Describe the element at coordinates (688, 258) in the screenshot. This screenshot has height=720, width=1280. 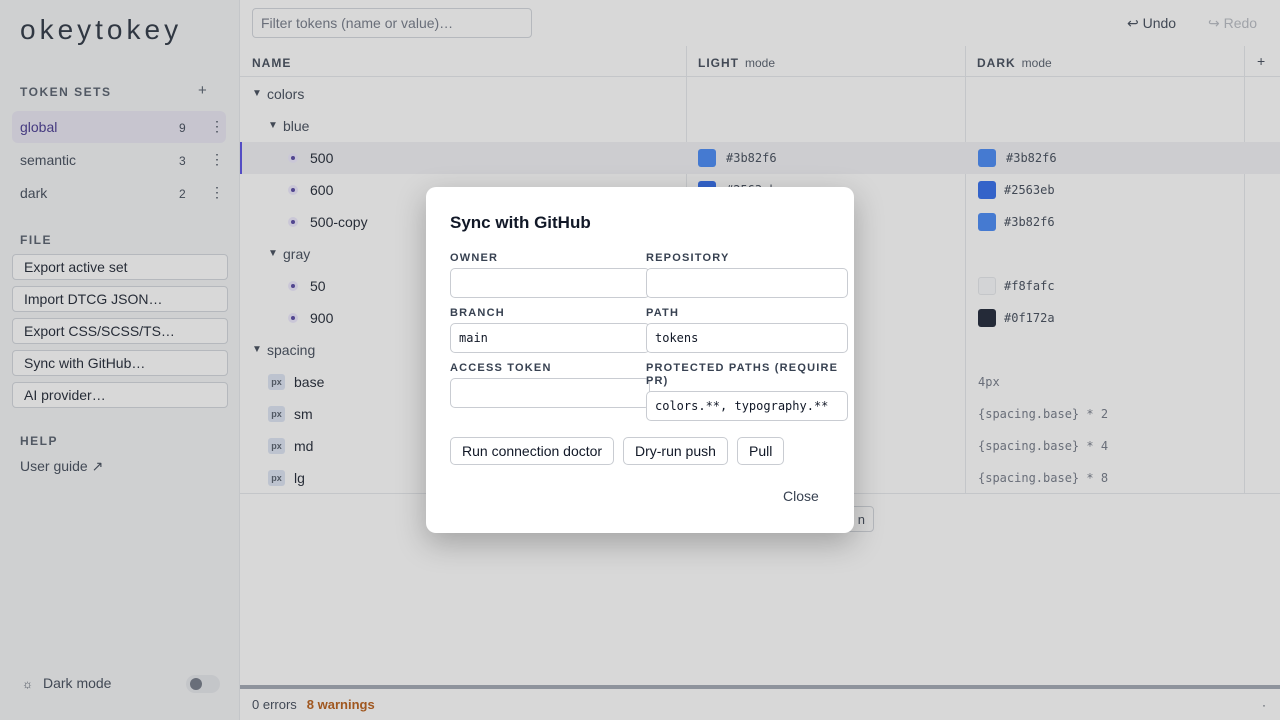
I see `repository-label: REPOSITORY` at that location.